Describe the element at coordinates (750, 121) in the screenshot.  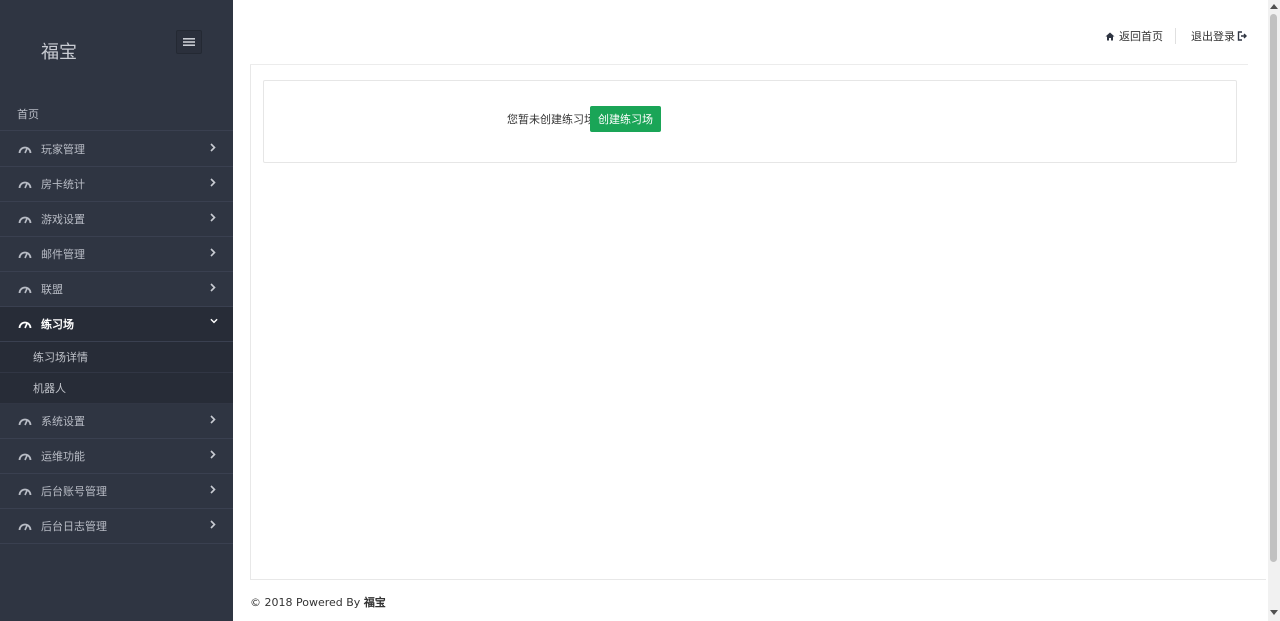
I see `practice-empty-panel` at that location.